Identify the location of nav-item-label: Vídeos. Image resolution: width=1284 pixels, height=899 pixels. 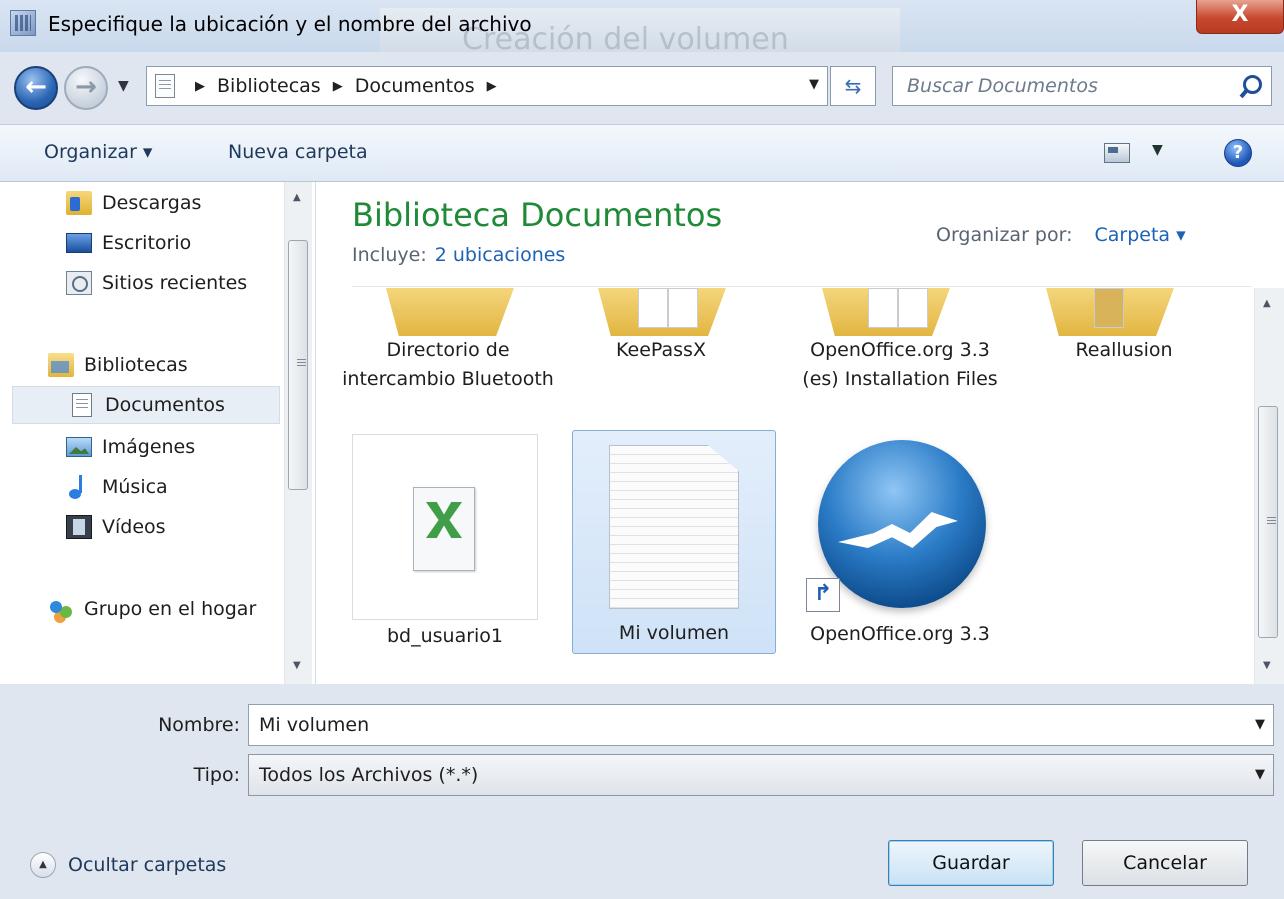
(134, 527).